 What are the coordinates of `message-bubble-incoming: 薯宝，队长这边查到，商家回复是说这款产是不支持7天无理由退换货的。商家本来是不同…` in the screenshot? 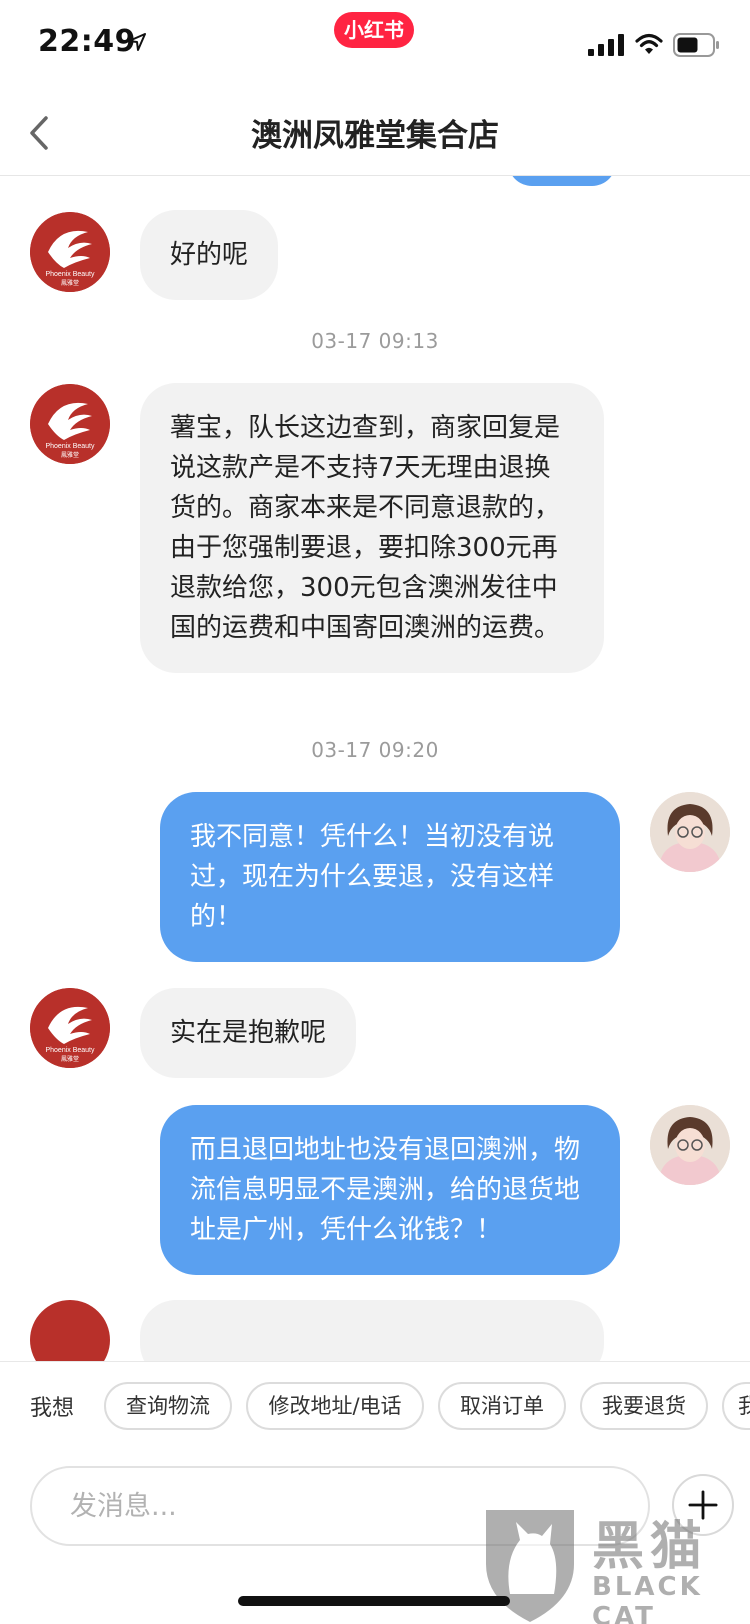 It's located at (372, 528).